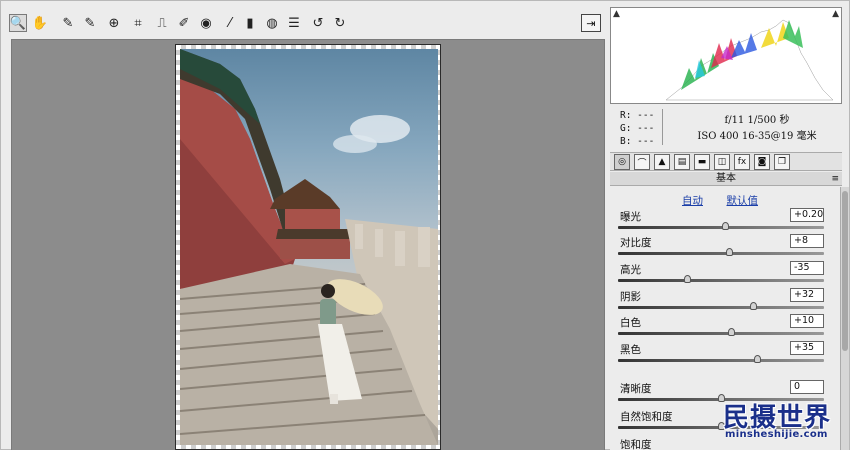  Describe the element at coordinates (721, 274) in the screenshot. I see `slider-row: 高光 -35` at that location.